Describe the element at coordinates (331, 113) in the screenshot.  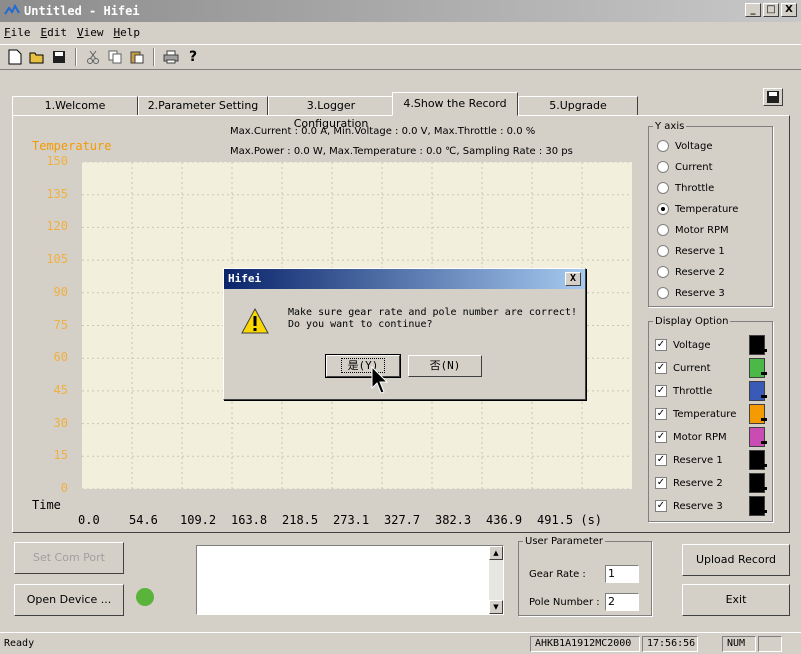
I see `tab-logger-configuration: 3.Logger Configuration` at that location.